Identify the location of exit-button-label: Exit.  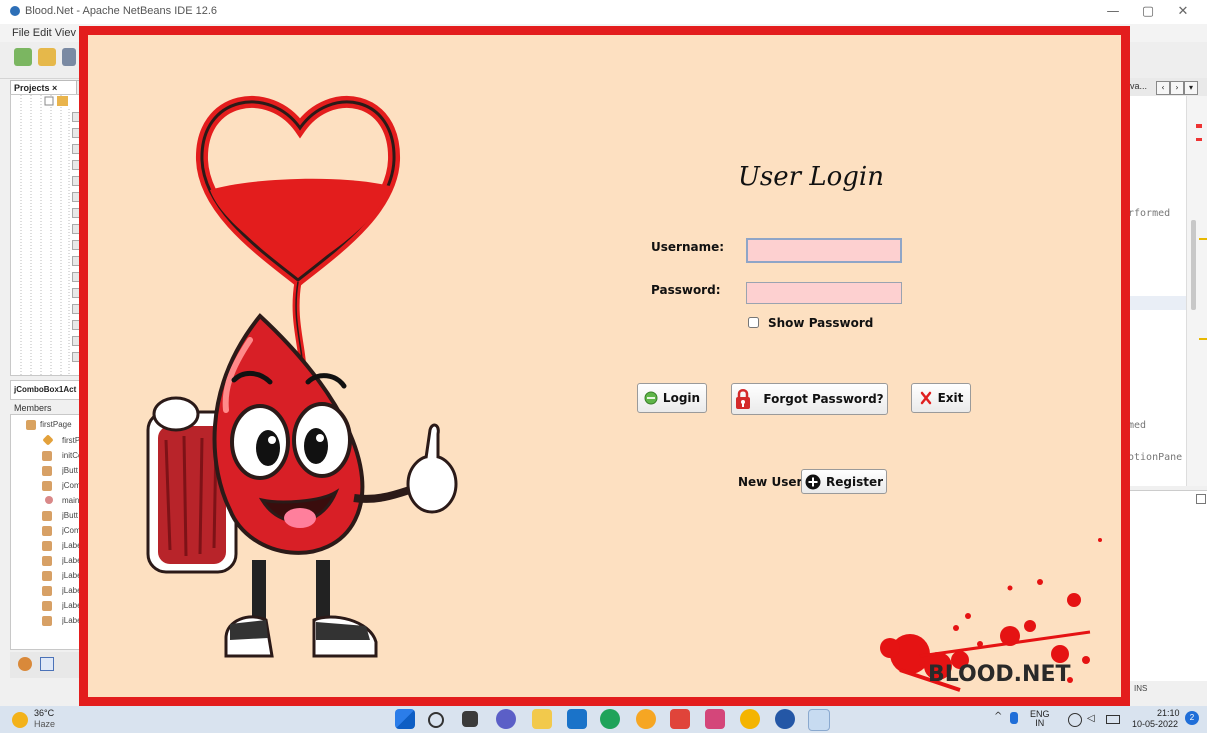
(950, 398).